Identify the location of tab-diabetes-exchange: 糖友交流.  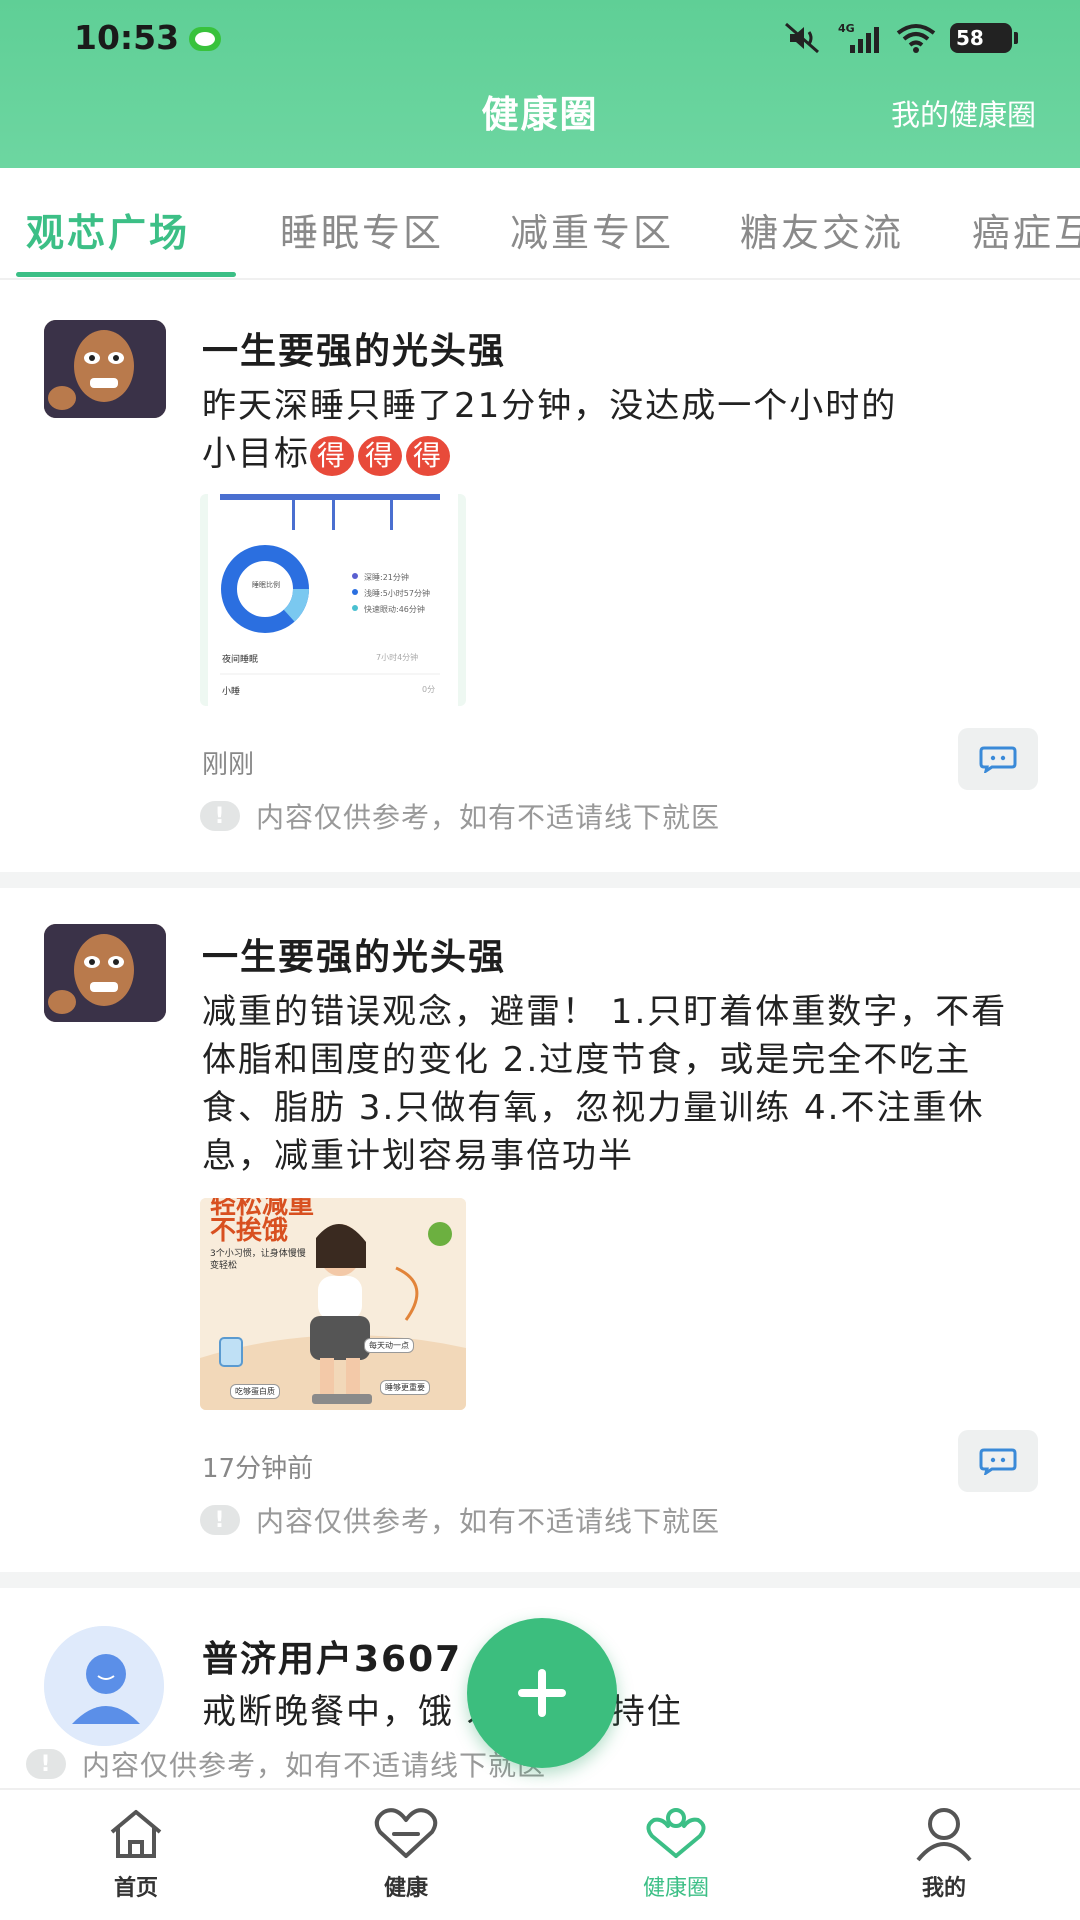
(822, 229).